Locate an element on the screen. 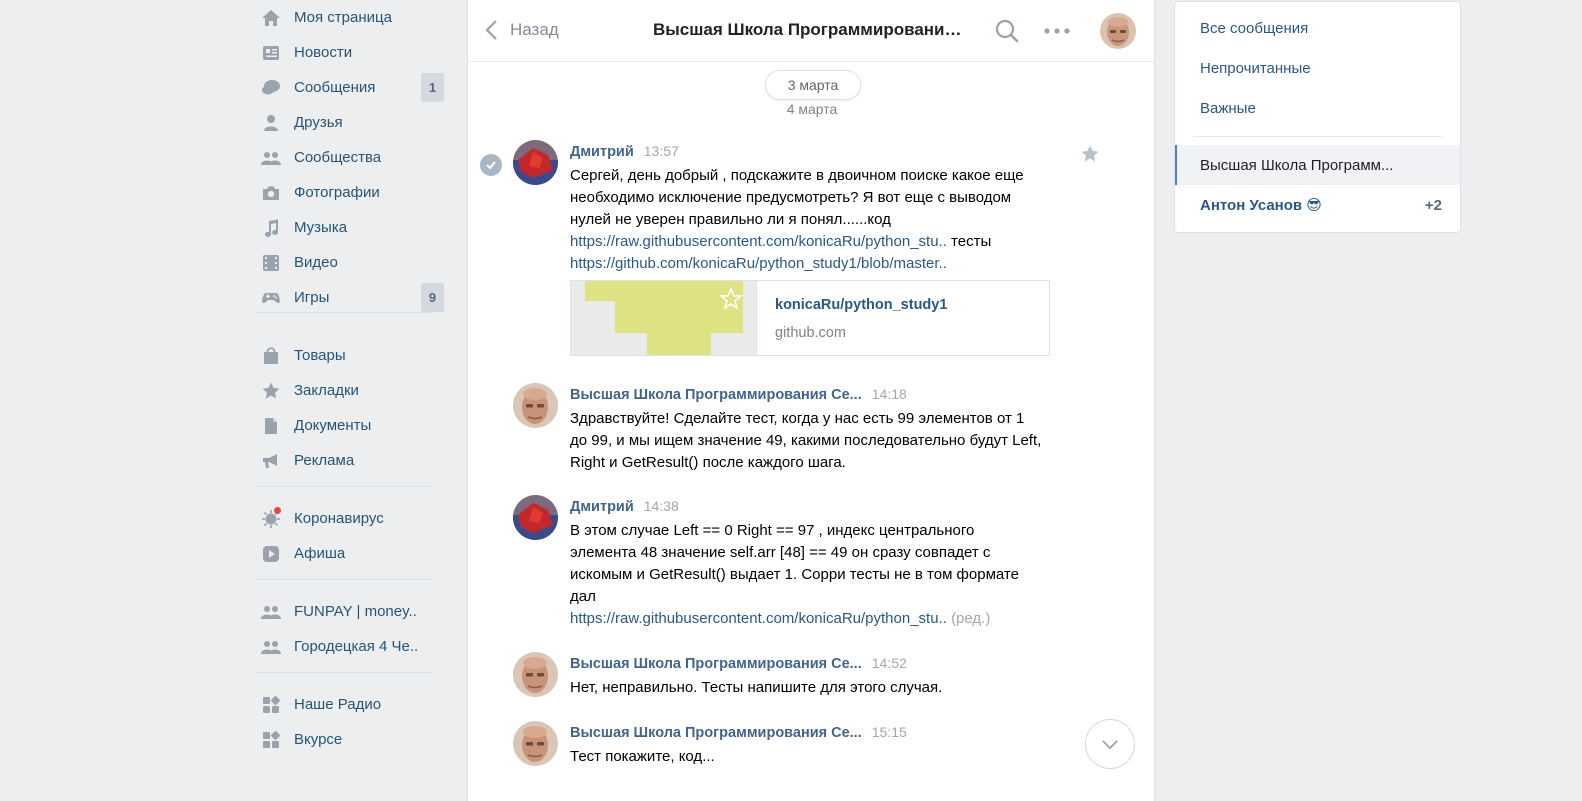 The image size is (1582, 801). sidebar-item-afisha: Афиша is located at coordinates (300, 553).